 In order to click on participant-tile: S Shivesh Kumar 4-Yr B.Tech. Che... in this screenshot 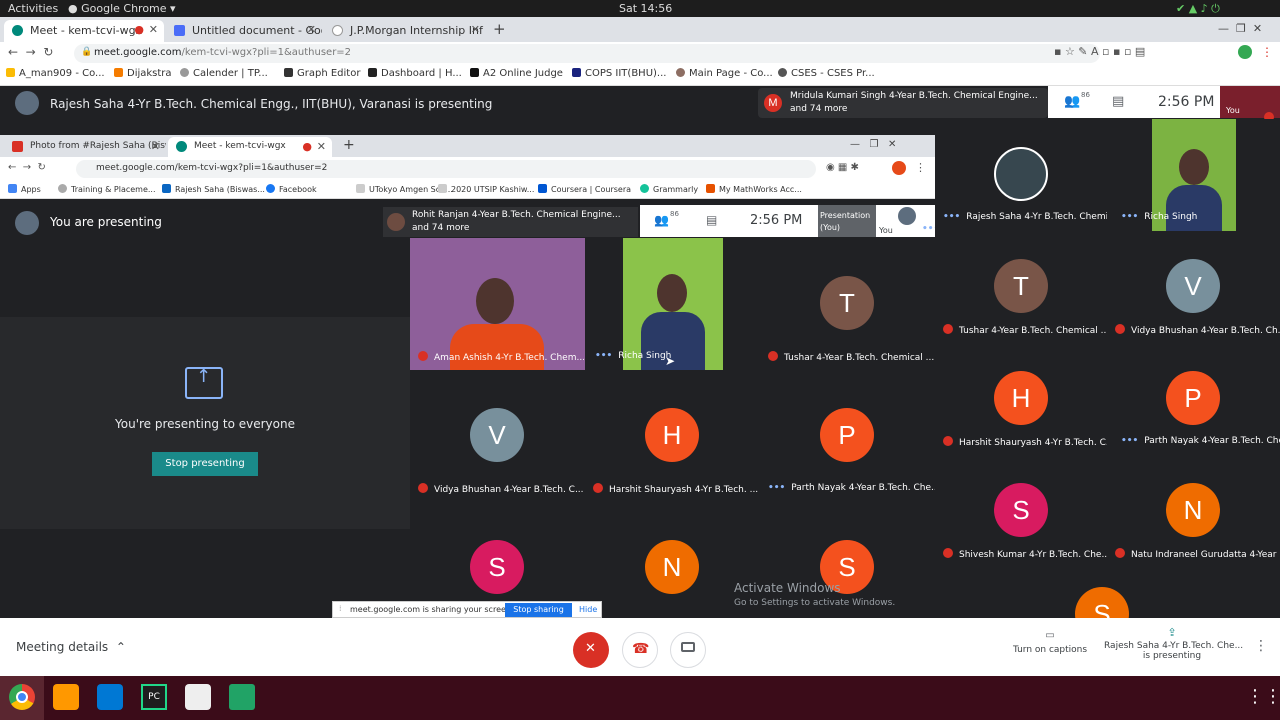, I will do `click(1021, 511)`.